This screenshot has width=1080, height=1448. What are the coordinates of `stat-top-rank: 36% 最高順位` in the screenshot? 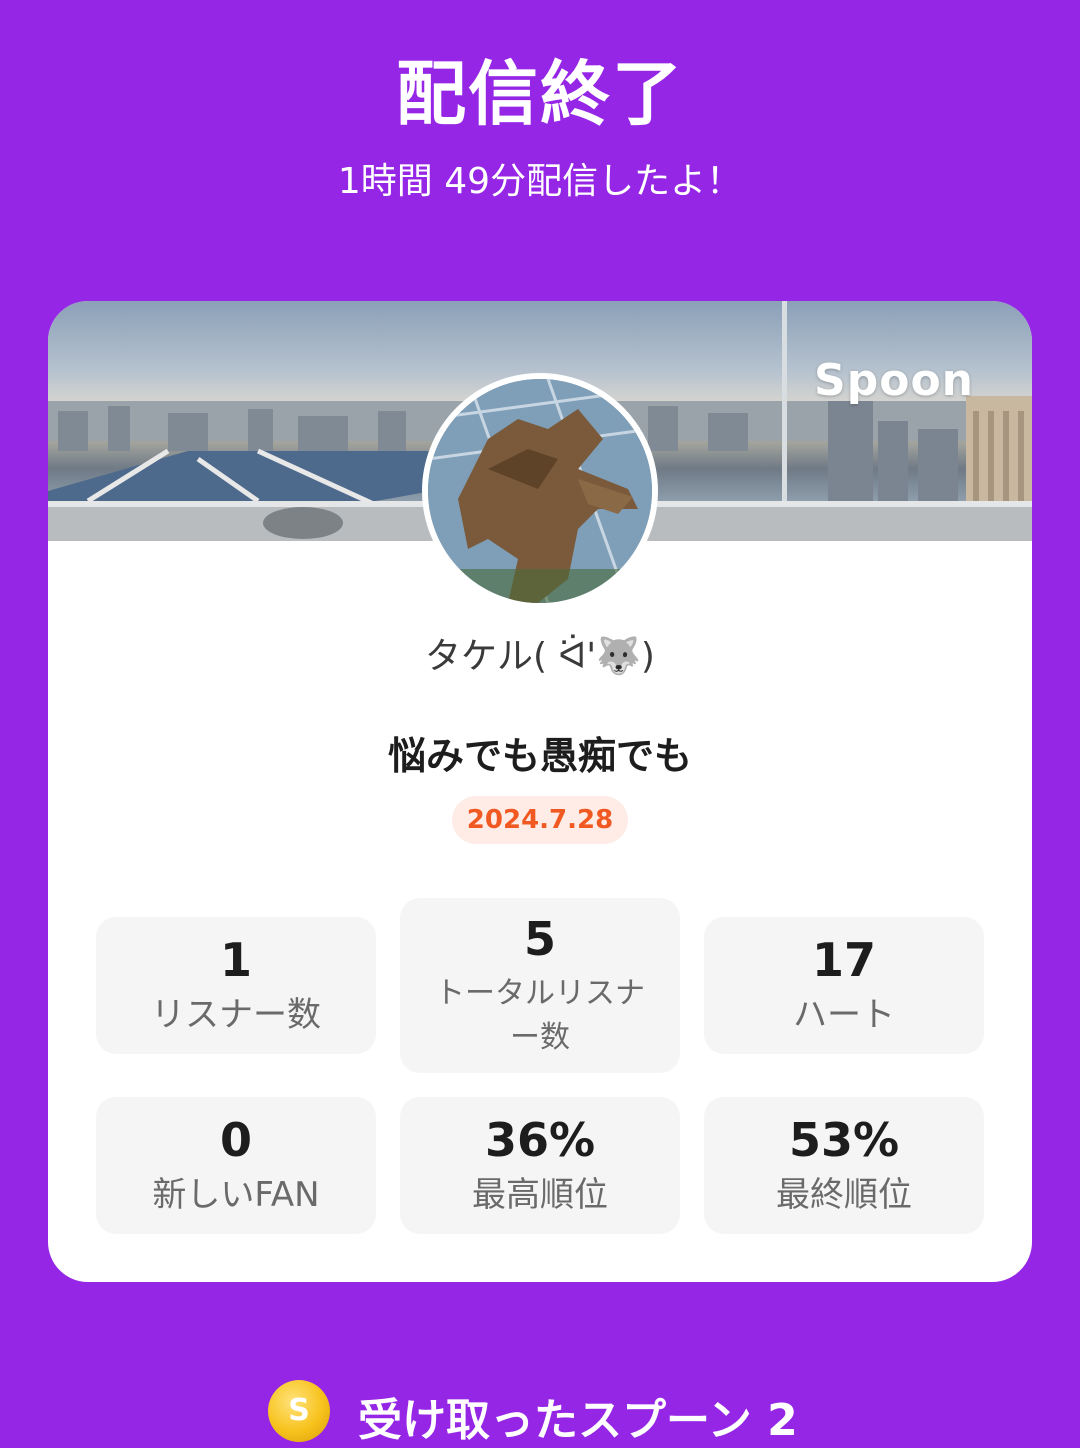 It's located at (540, 1165).